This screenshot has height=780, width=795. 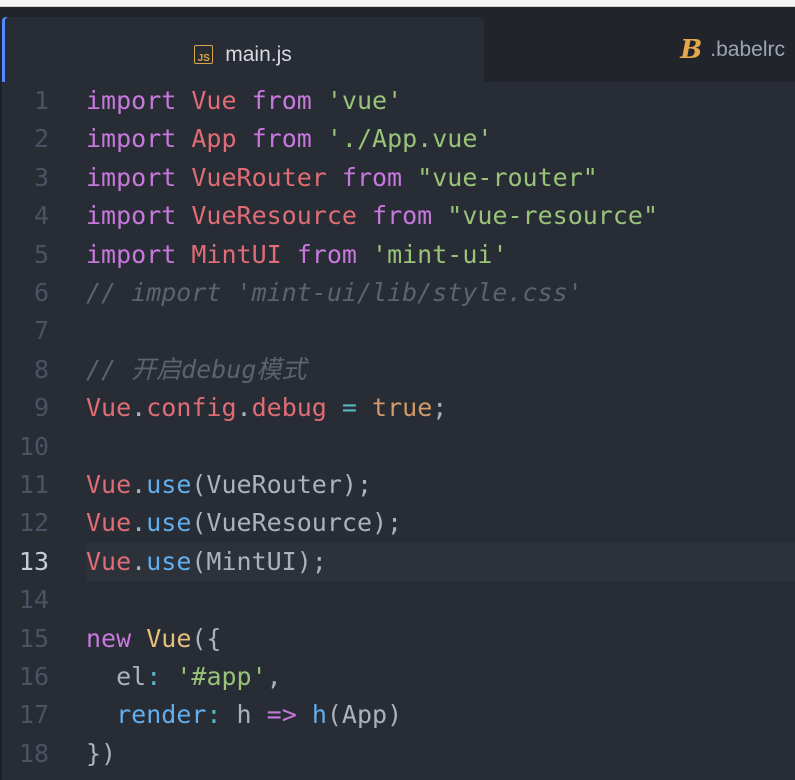 What do you see at coordinates (41, 254) in the screenshot?
I see `line-number: 5` at bounding box center [41, 254].